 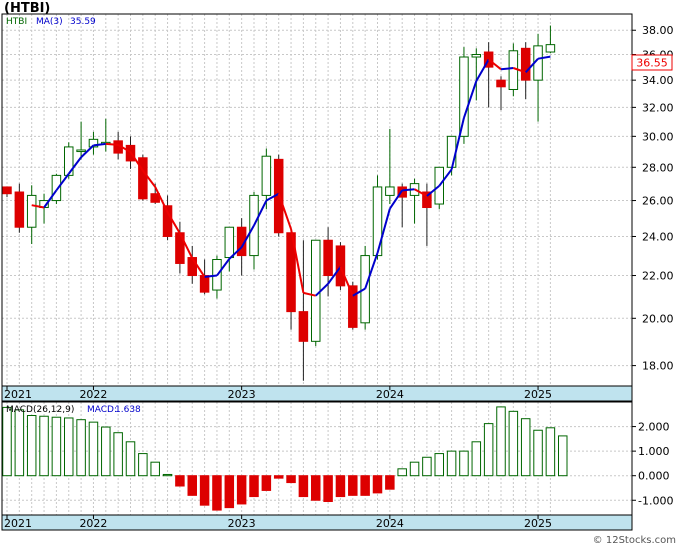 I want to click on chart-title: (HTBI), so click(x=27, y=8).